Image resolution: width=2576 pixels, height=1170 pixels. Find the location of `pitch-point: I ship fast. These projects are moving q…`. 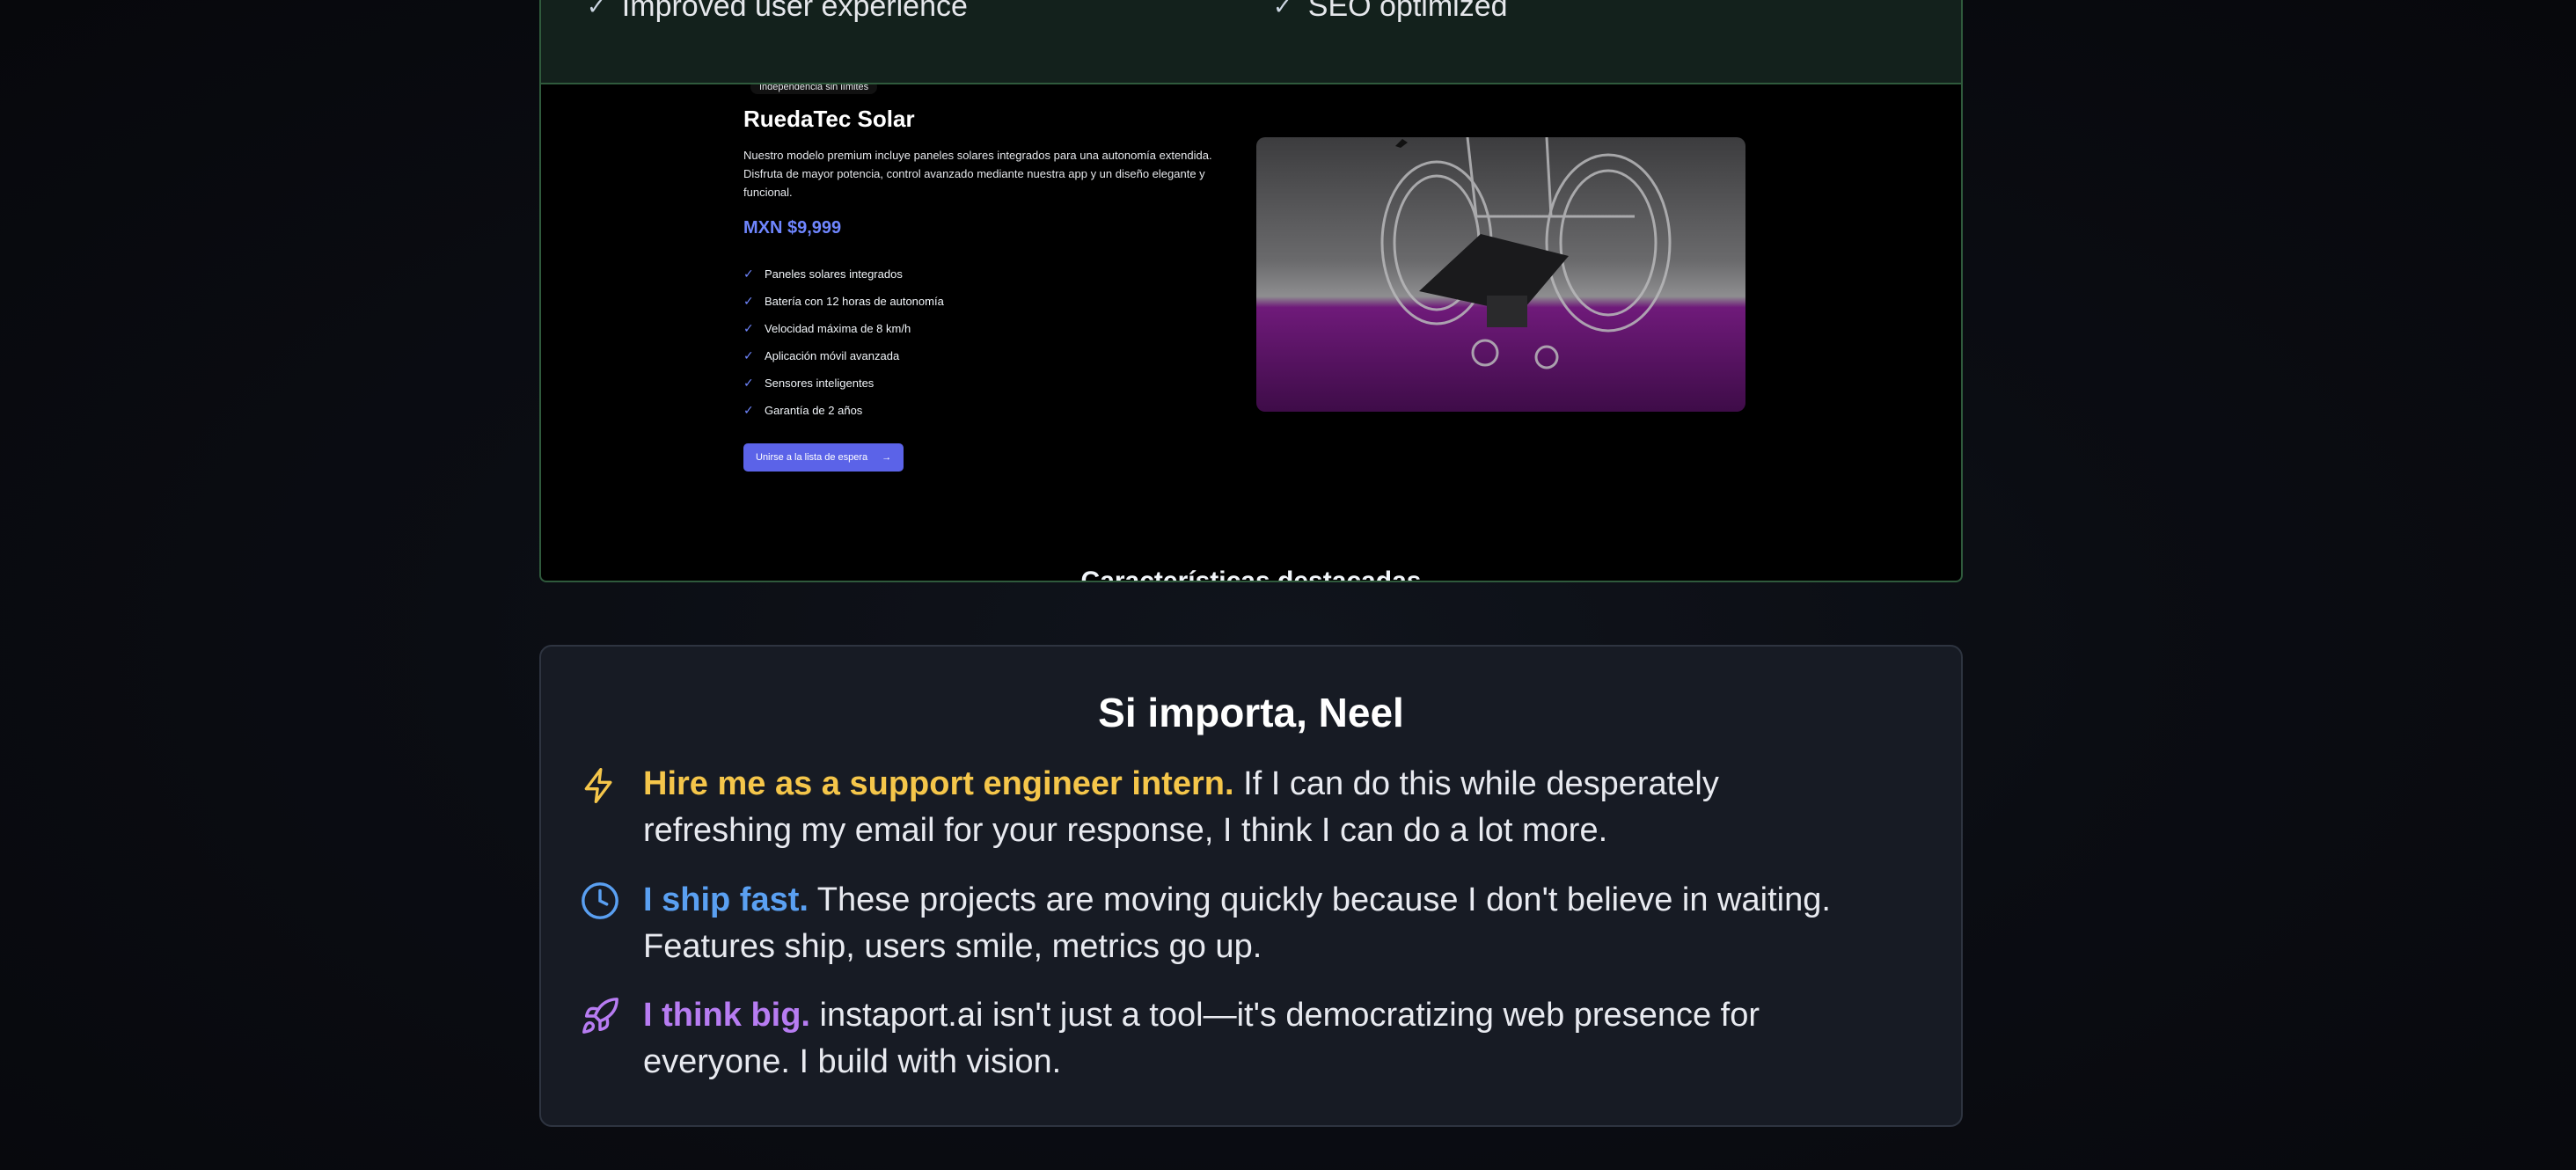

pitch-point: I ship fast. These projects are moving q… is located at coordinates (1226, 923).